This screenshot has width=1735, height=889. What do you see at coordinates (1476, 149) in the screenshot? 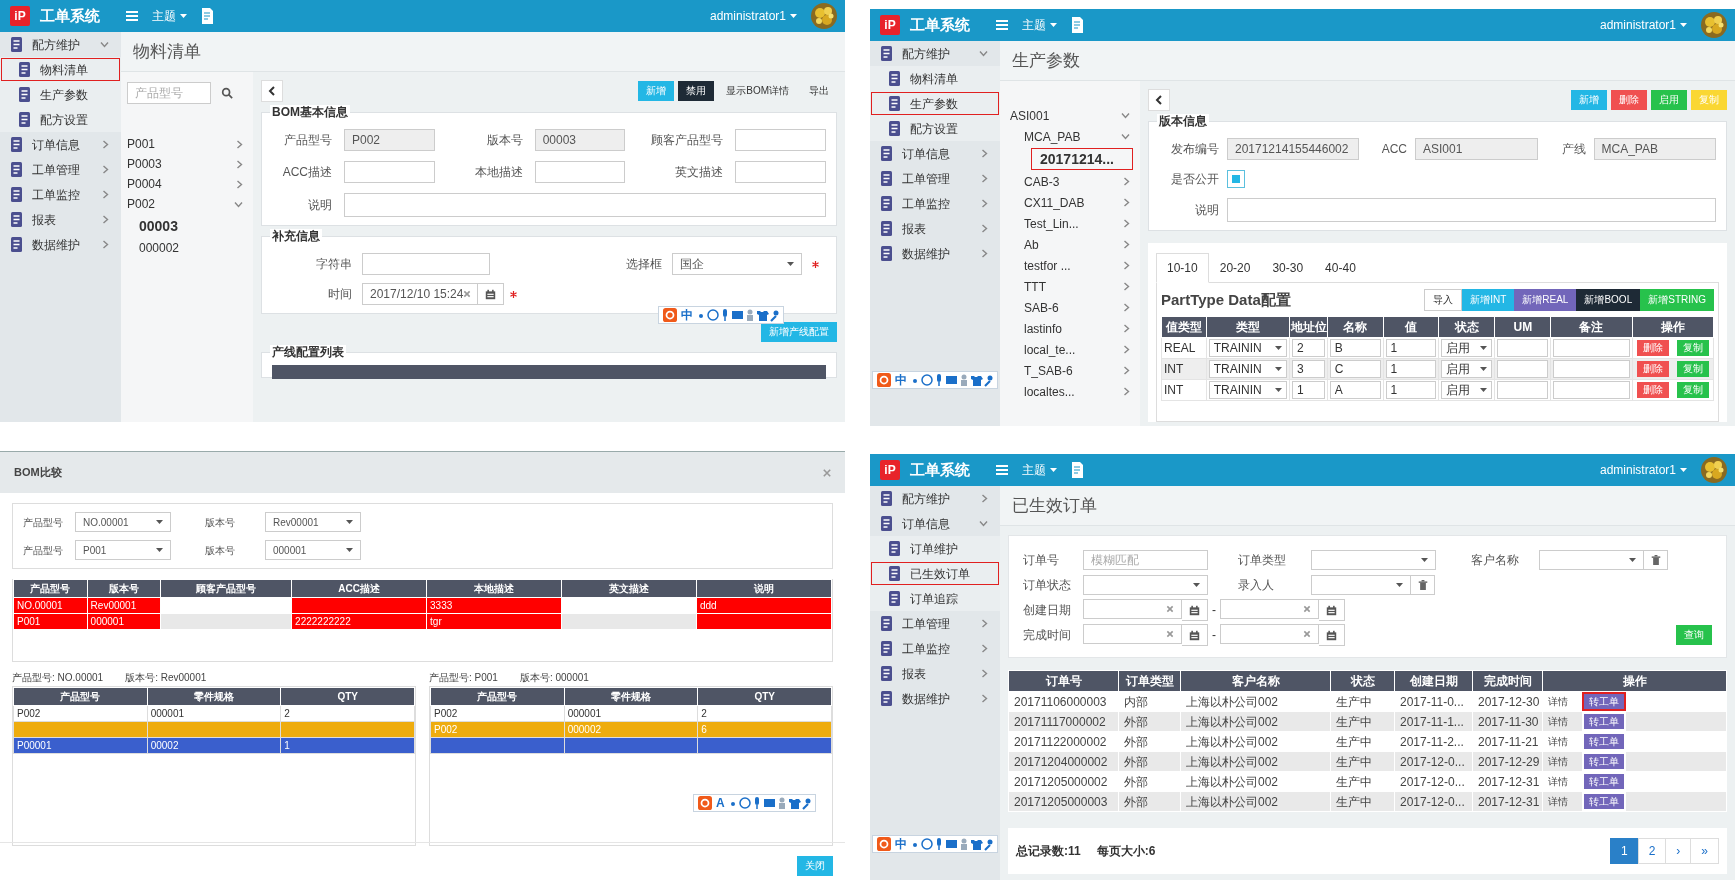
I see `text-field: ASI001` at bounding box center [1476, 149].